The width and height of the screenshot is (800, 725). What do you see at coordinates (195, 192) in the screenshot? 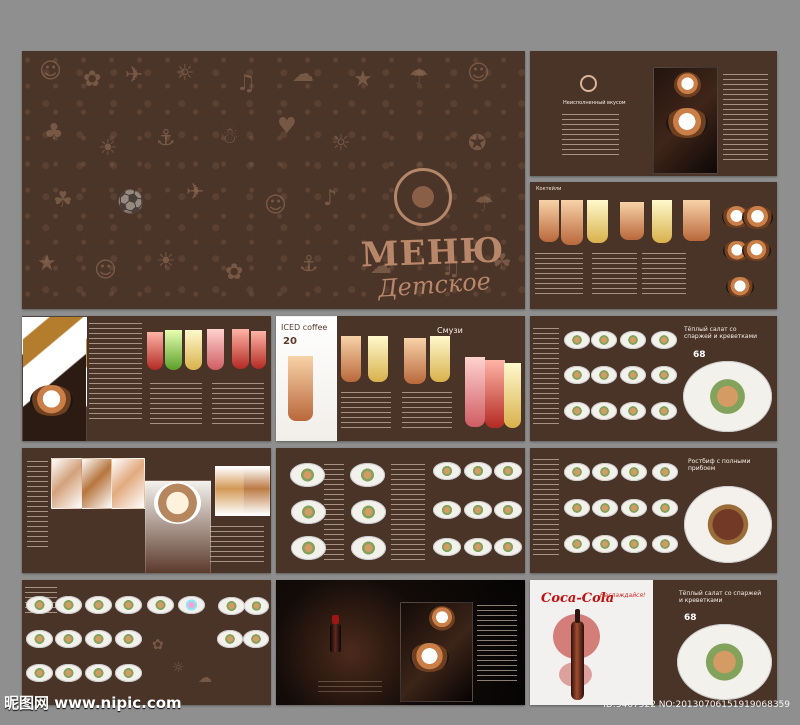
I see `doodle-icon: ✈` at bounding box center [195, 192].